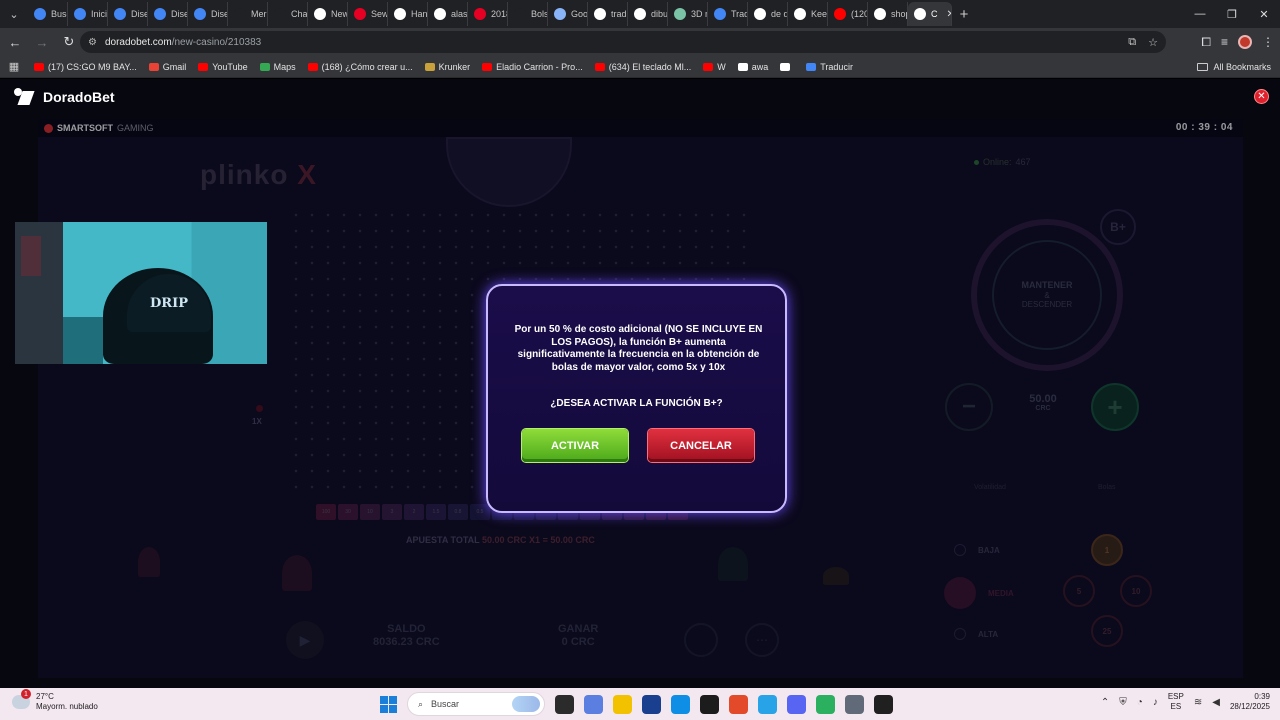  Describe the element at coordinates (445, 704) in the screenshot. I see `search-placeholder: Buscar` at that location.